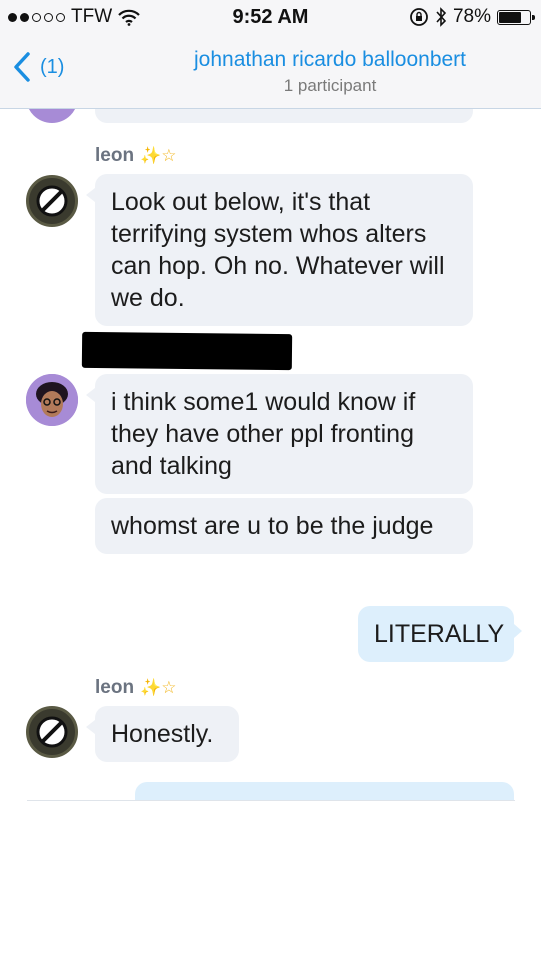 Image resolution: width=541 pixels, height=960 pixels. What do you see at coordinates (441, 17) in the screenshot?
I see `bluetooth-icon` at bounding box center [441, 17].